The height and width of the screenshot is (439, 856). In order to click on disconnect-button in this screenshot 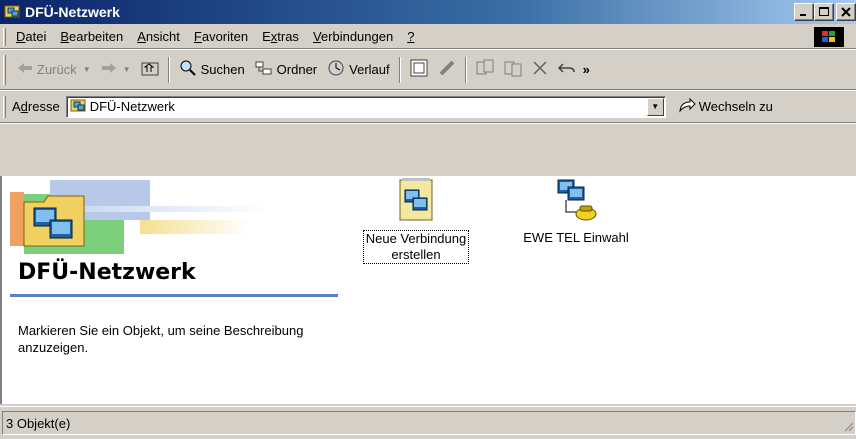, I will do `click(447, 70)`.